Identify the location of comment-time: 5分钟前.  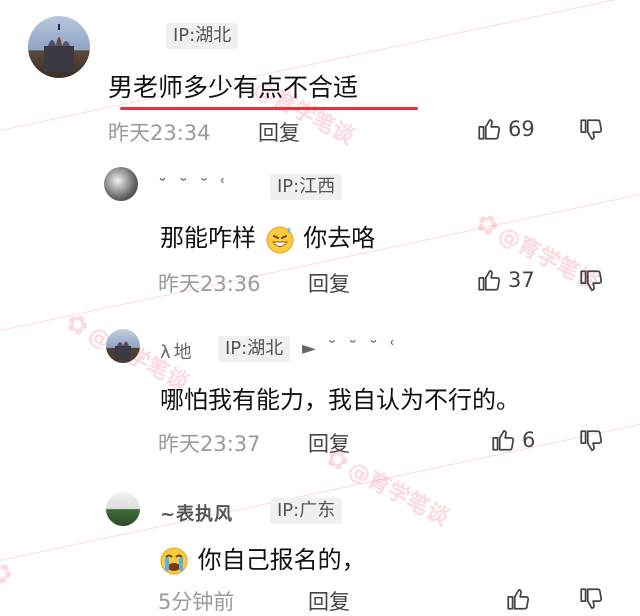
(196, 602).